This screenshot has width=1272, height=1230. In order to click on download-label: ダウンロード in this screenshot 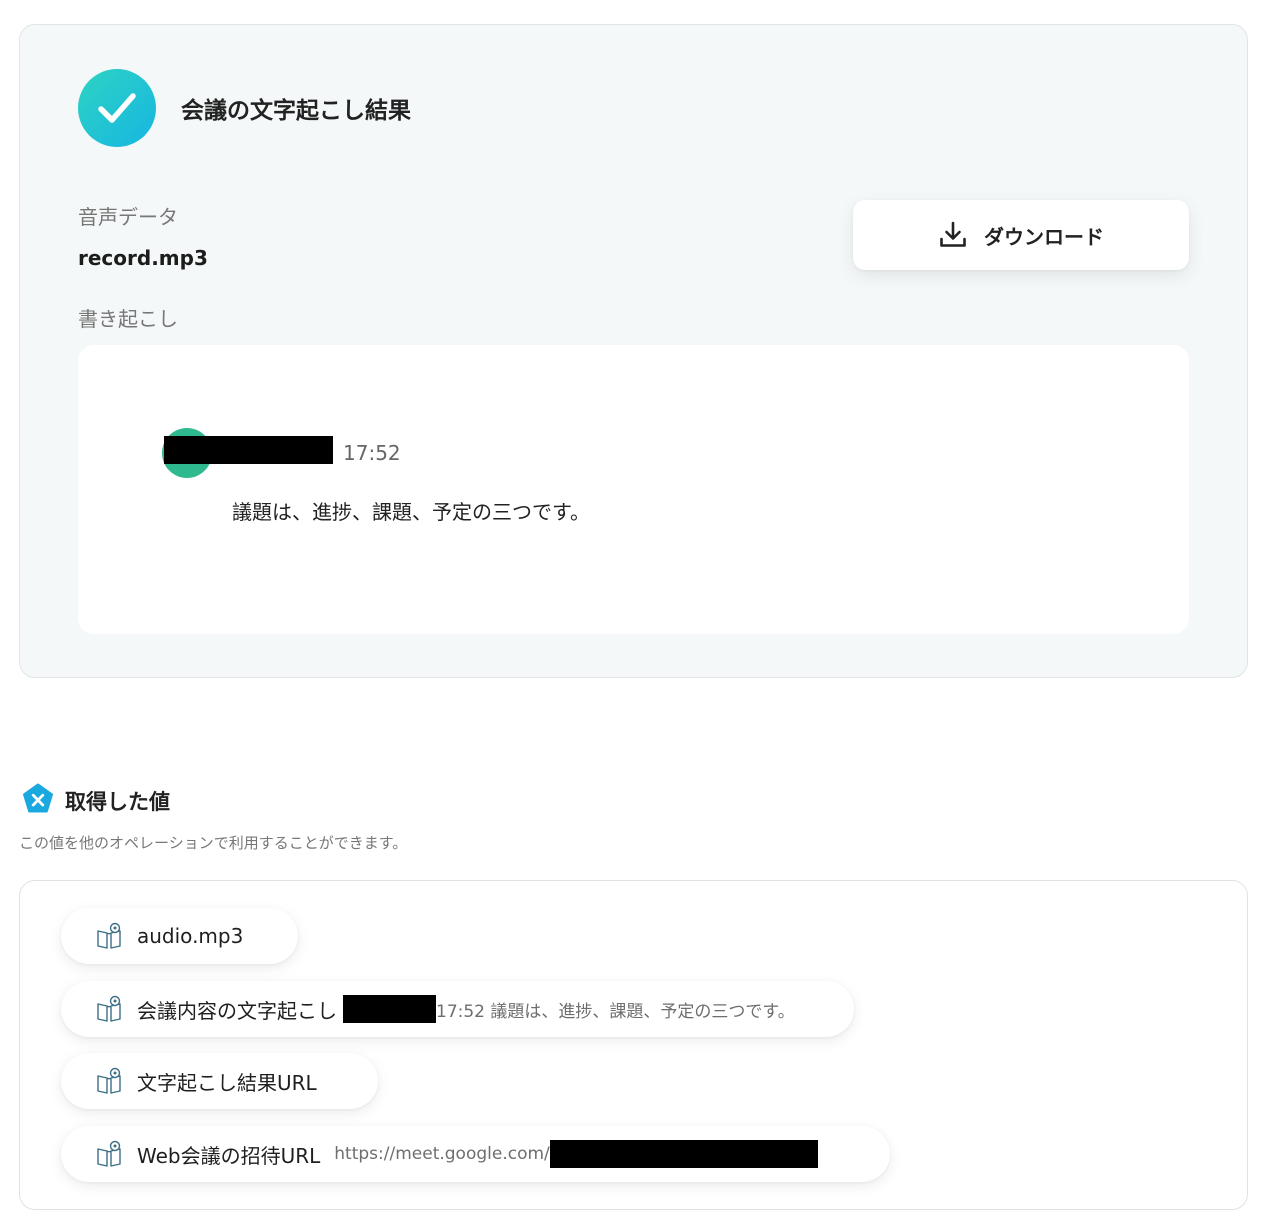, I will do `click(1044, 236)`.